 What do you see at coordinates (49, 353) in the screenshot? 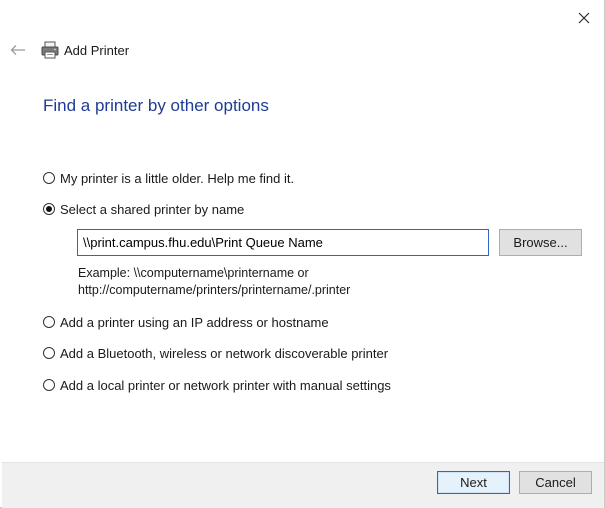
I see `radio-bluetooth-wireless` at bounding box center [49, 353].